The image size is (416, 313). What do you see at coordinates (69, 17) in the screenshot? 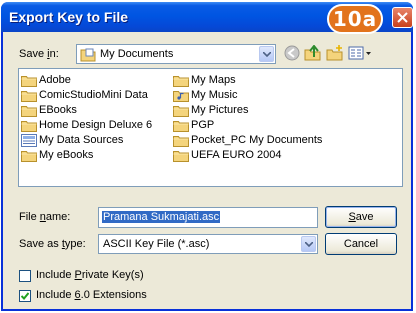
I see `window-title: Export Key to File` at bounding box center [69, 17].